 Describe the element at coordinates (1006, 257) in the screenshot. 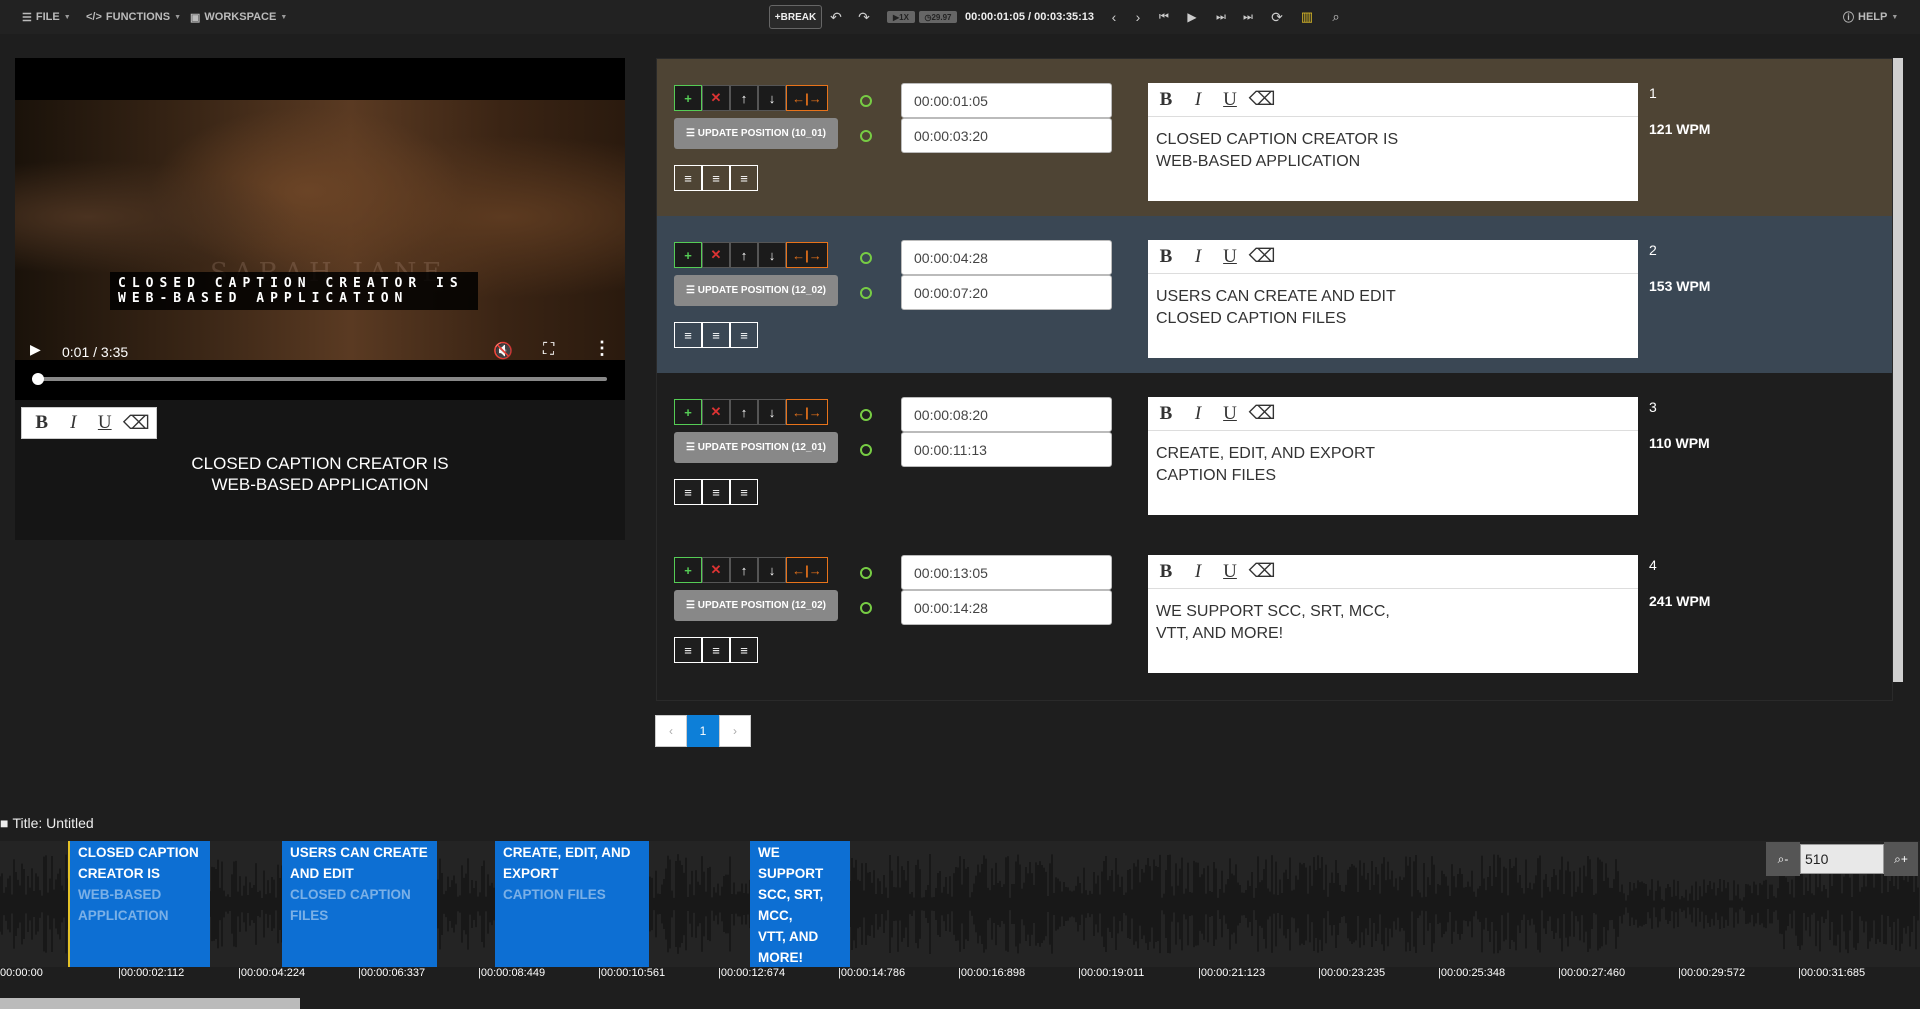

I see `start-time-input: 00:00:04:28` at that location.